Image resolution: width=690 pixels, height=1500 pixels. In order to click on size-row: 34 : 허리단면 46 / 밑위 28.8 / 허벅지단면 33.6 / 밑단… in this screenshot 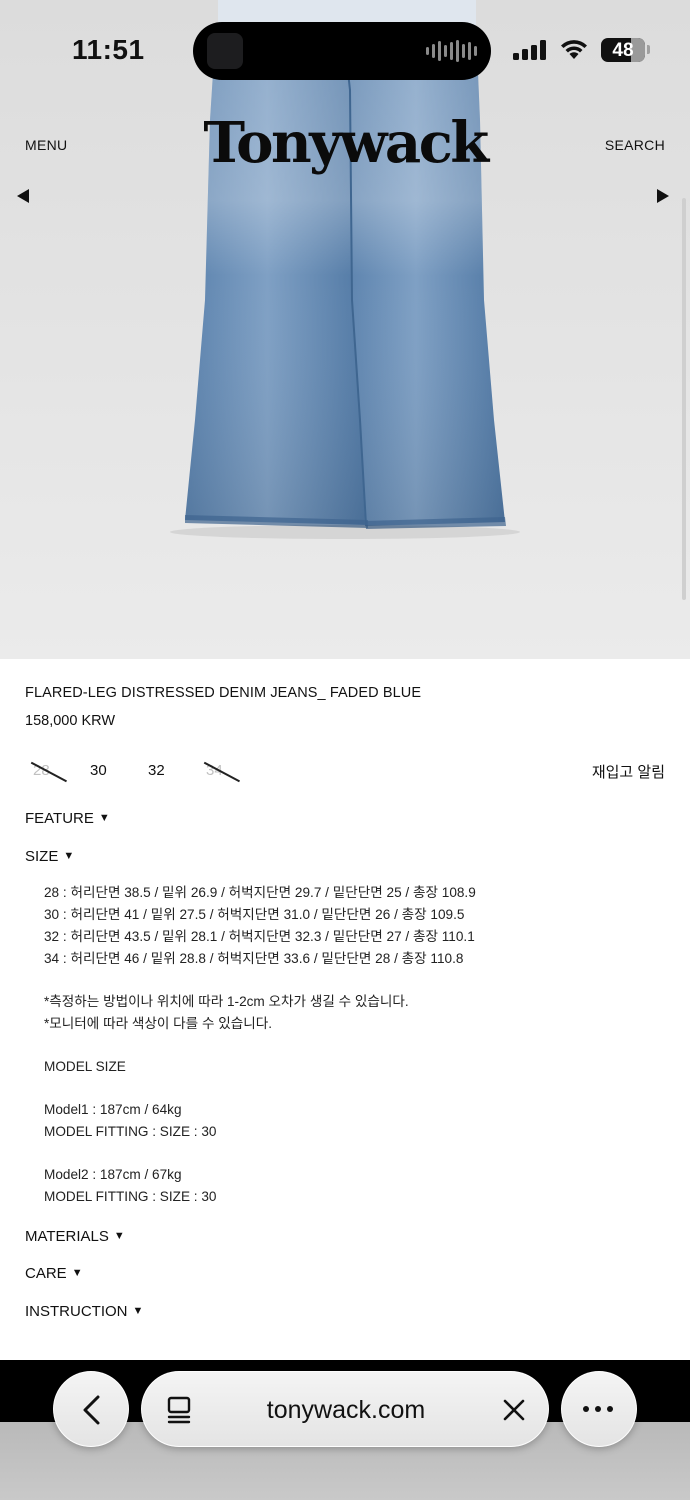, I will do `click(254, 958)`.